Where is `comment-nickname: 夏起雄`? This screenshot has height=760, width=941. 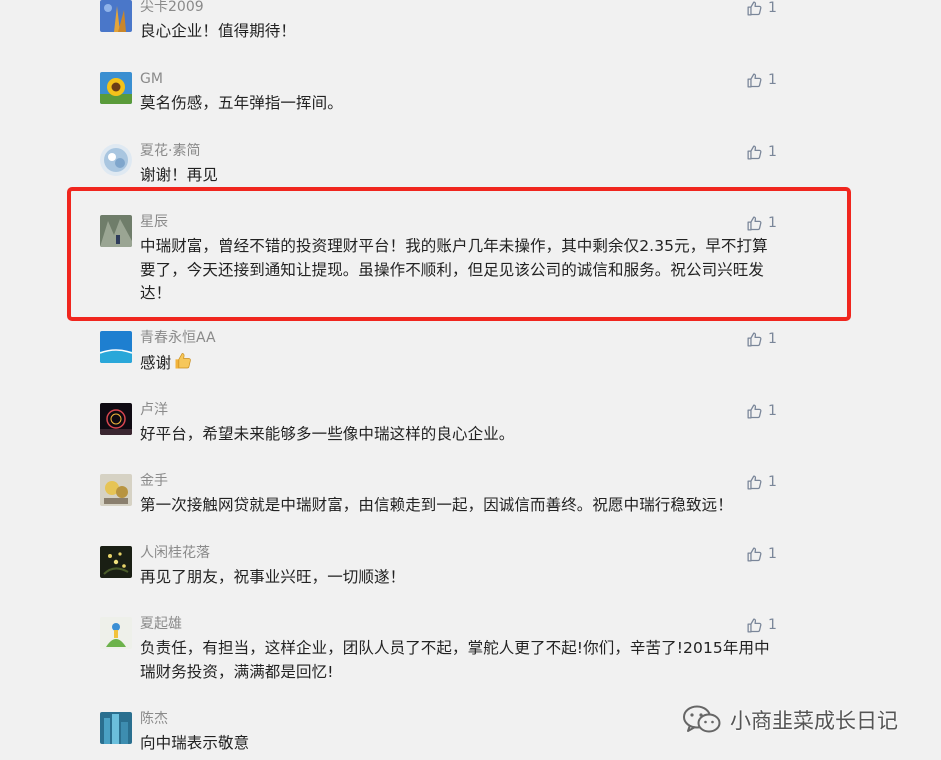 comment-nickname: 夏起雄 is located at coordinates (161, 624).